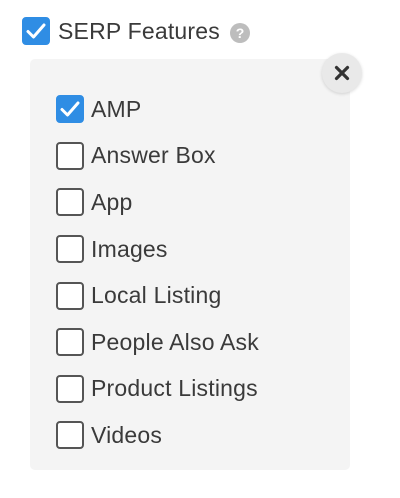  I want to click on option-label: App, so click(112, 201).